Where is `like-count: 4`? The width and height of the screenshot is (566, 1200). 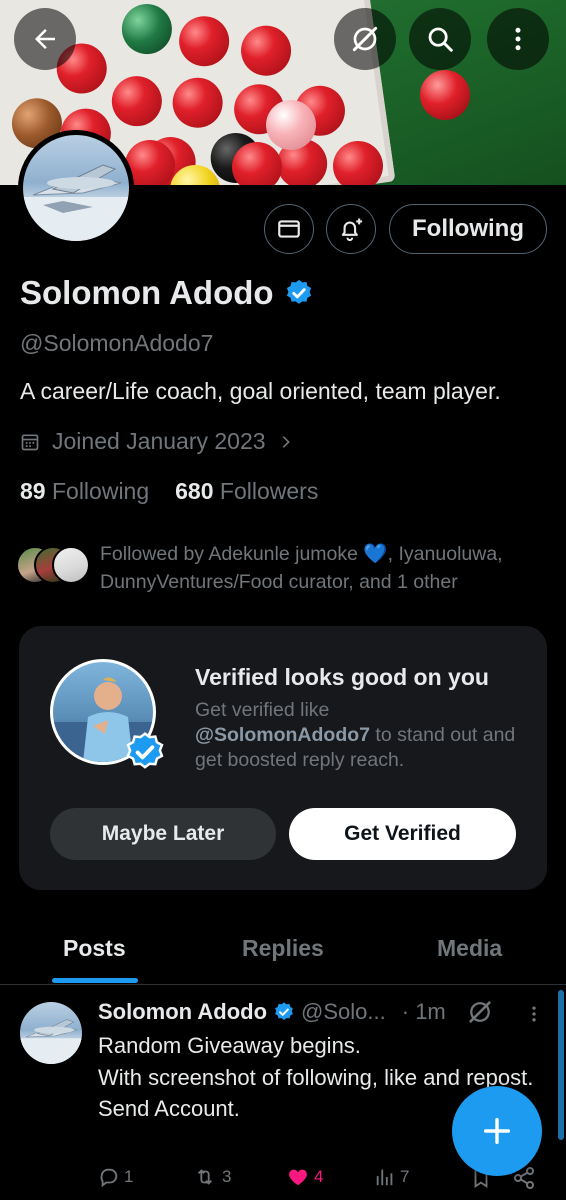 like-count: 4 is located at coordinates (319, 1176).